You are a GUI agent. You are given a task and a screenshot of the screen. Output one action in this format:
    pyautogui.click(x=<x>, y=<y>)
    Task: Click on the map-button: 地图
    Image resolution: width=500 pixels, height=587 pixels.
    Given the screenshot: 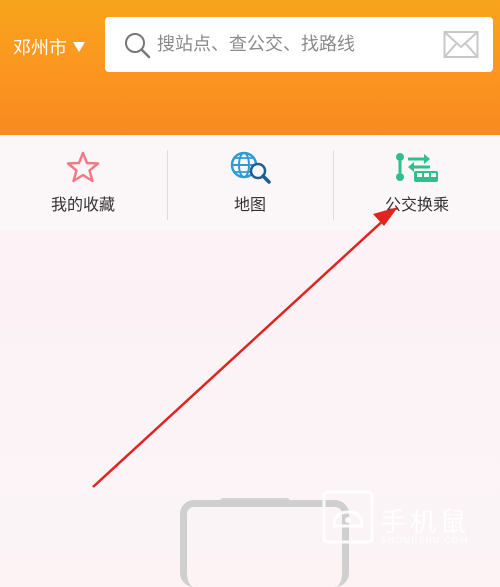 What is the action you would take?
    pyautogui.click(x=250, y=182)
    